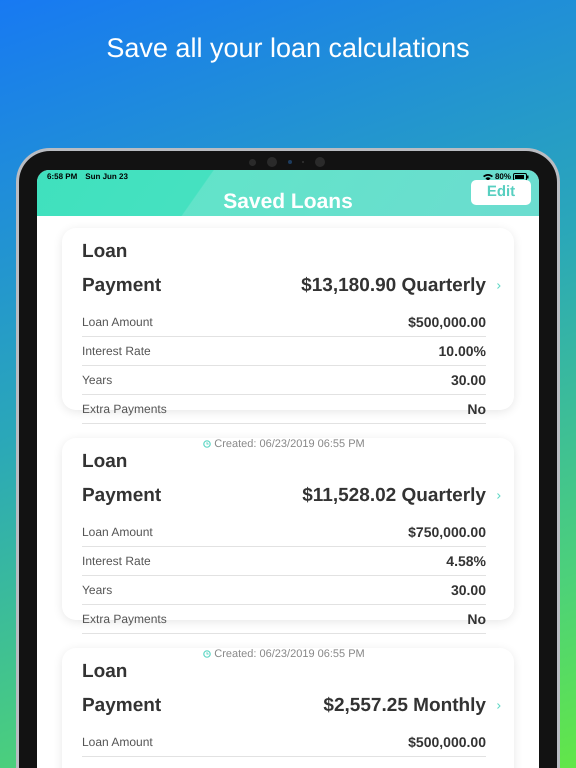 Image resolution: width=576 pixels, height=768 pixels. Describe the element at coordinates (462, 351) in the screenshot. I see `row-value: 10.00%` at that location.